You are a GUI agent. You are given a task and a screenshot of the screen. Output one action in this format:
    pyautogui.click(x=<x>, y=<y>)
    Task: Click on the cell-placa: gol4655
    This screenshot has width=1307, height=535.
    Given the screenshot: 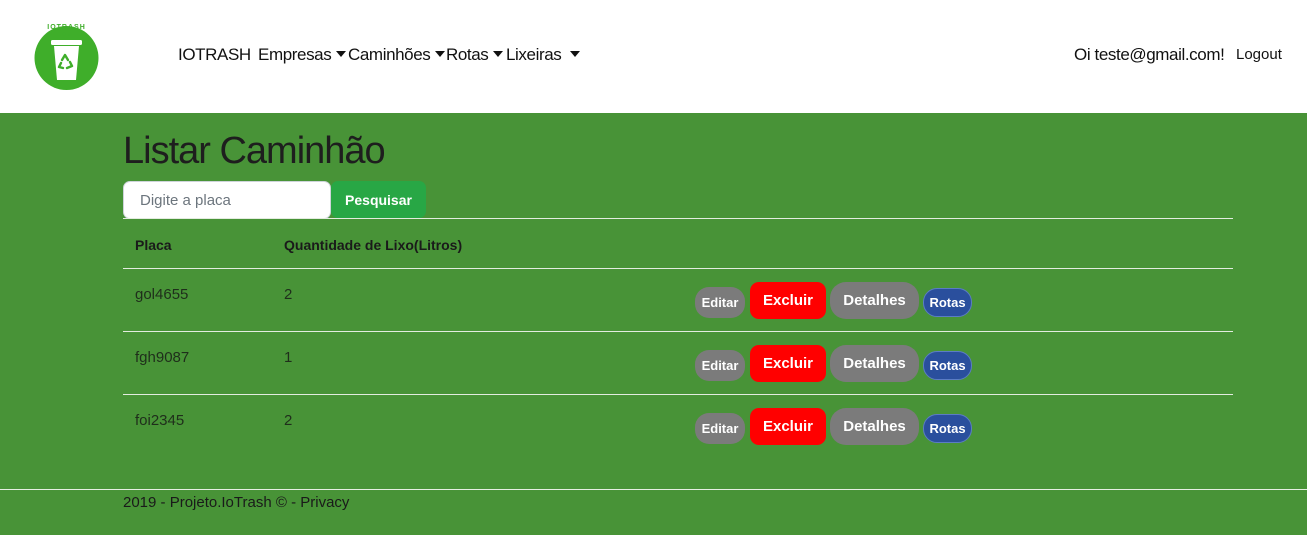 What is the action you would take?
    pyautogui.click(x=162, y=294)
    